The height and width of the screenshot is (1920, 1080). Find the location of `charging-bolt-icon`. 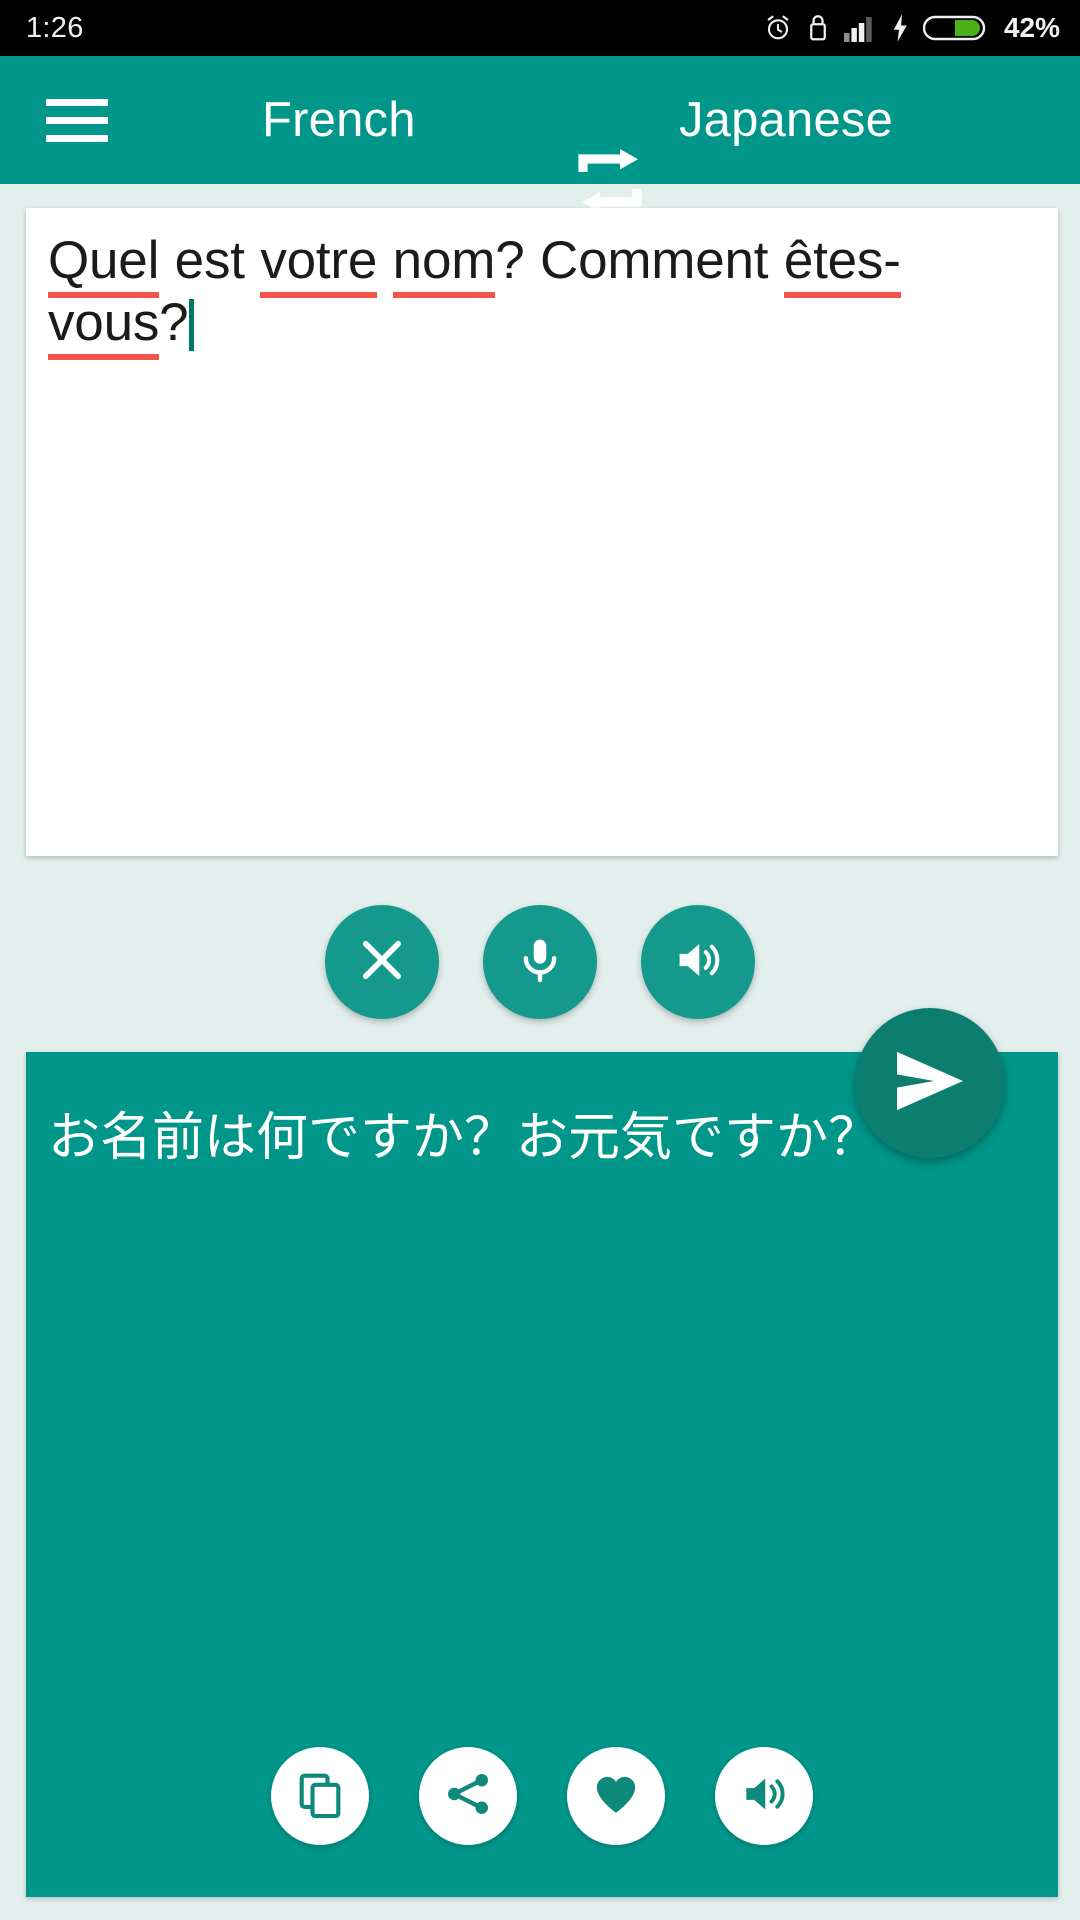

charging-bolt-icon is located at coordinates (900, 28).